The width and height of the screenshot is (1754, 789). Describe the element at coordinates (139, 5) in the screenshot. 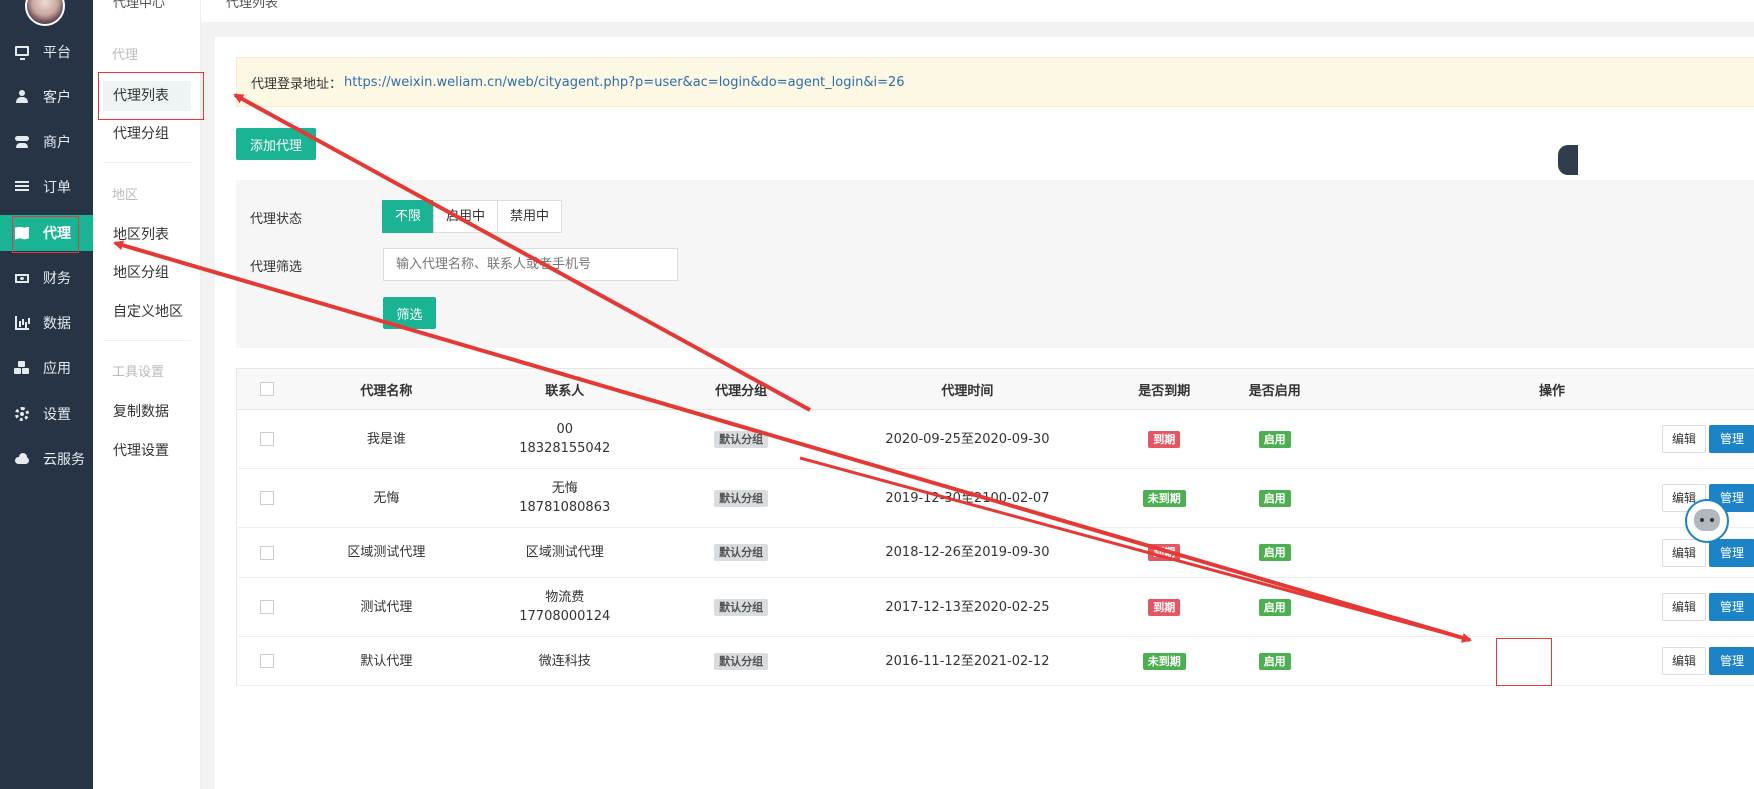

I see `breadcrumb-first: 代理中心` at that location.